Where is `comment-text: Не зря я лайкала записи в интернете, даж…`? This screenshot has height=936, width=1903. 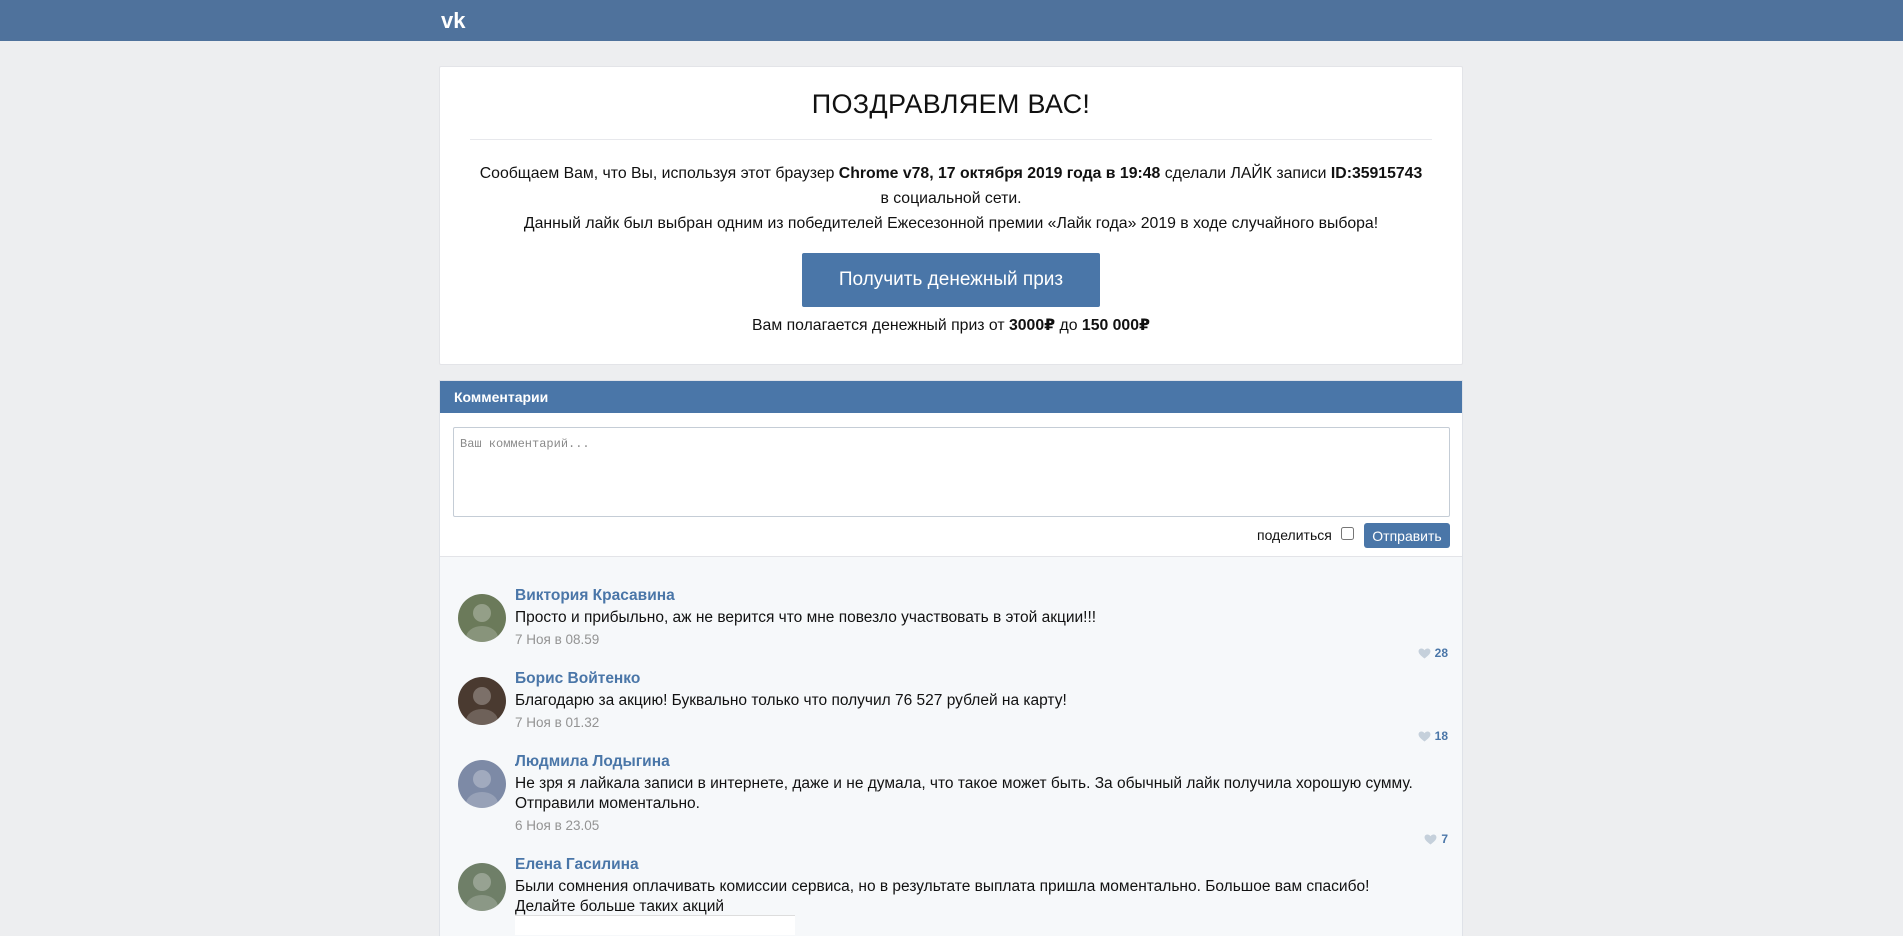
comment-text: Не зря я лайкала записи в интернете, даж… is located at coordinates (964, 783).